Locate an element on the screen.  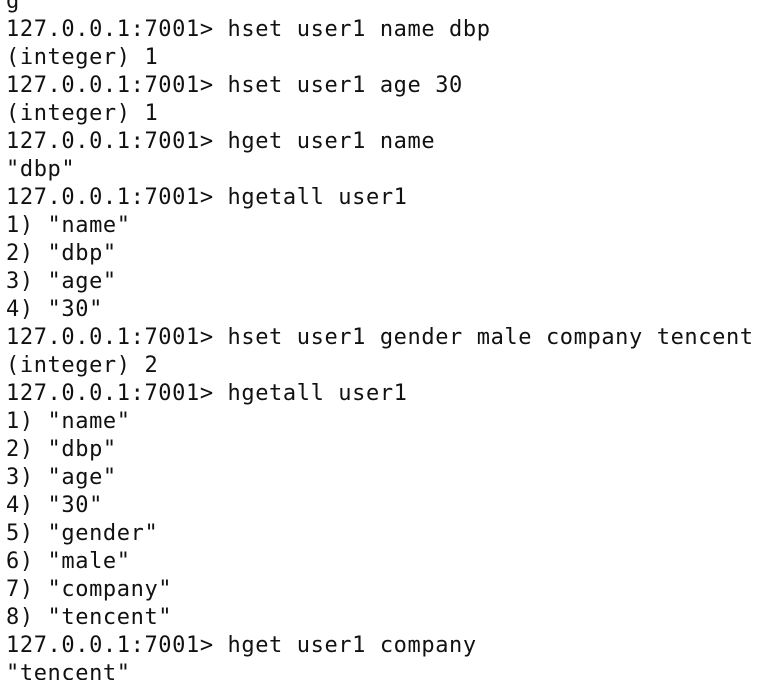
terminal-line-partial: g is located at coordinates (13, 7).